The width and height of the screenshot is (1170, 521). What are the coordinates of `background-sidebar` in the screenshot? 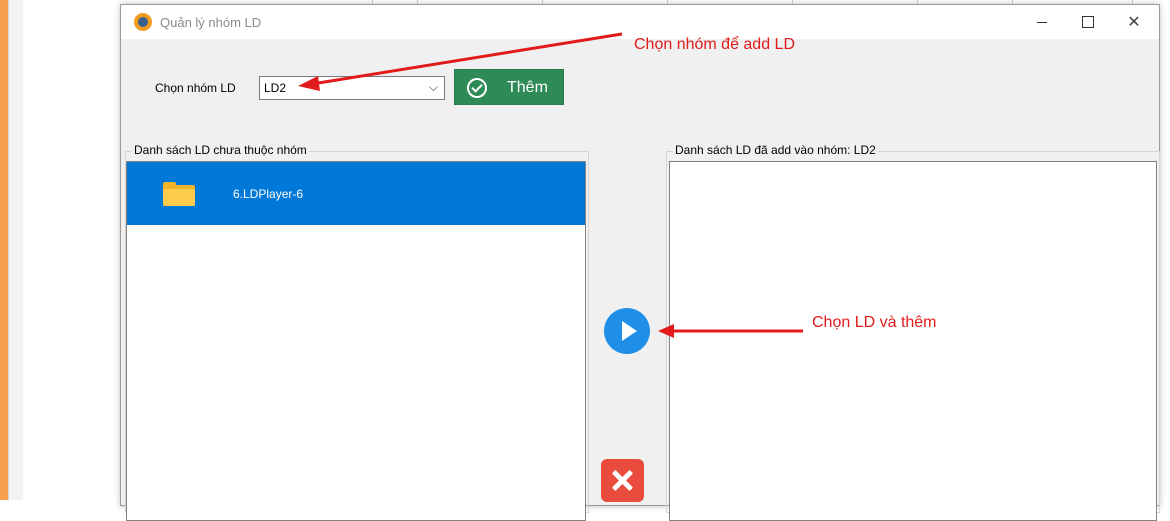 It's located at (16, 250).